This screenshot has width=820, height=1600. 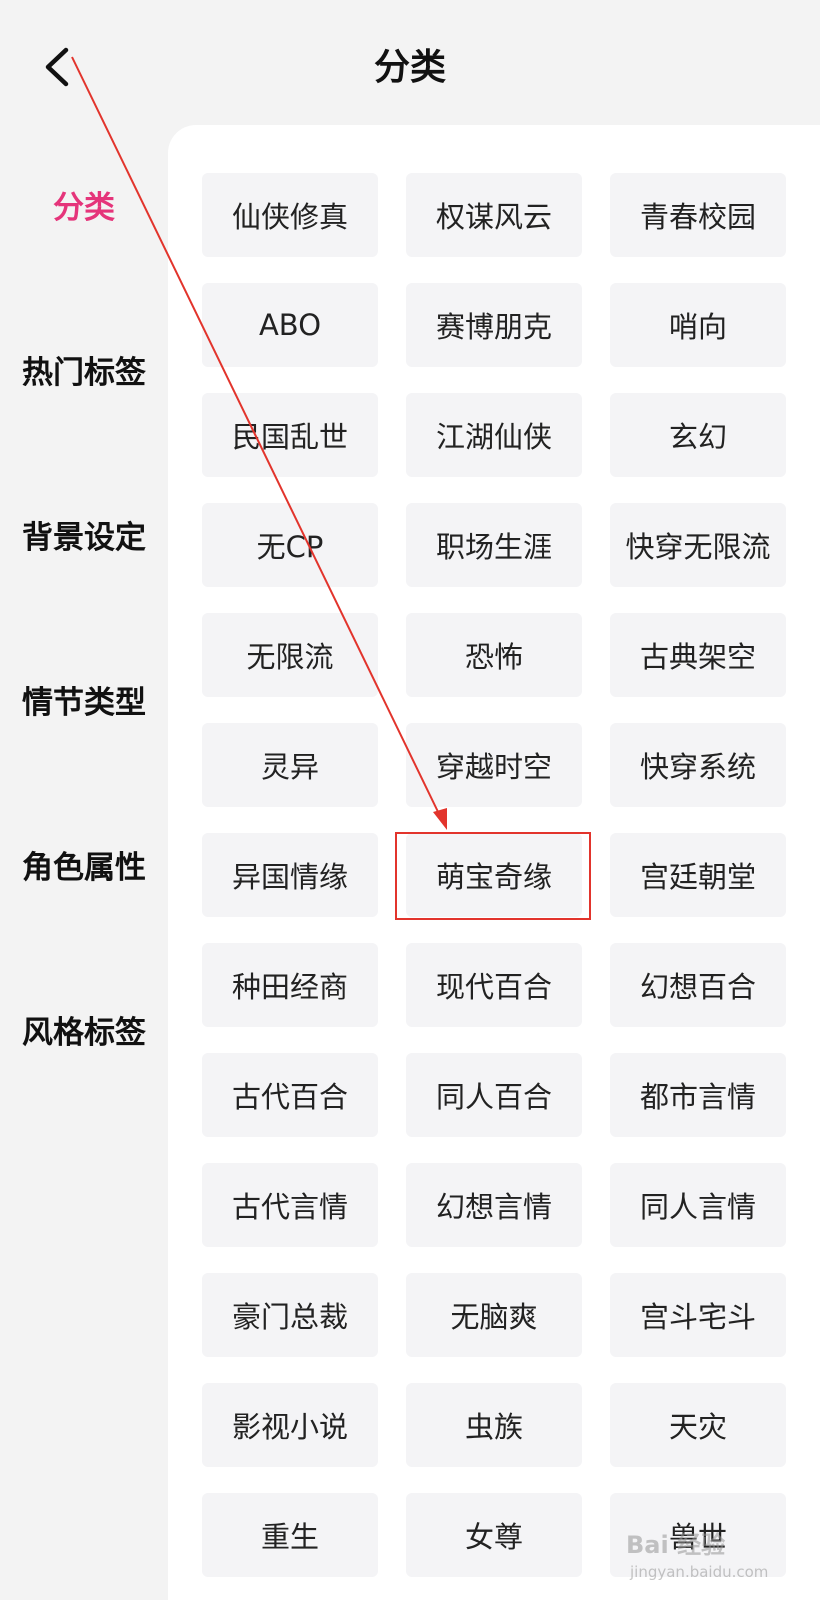 I want to click on tag-button: 萌宝奇缘, so click(x=494, y=875).